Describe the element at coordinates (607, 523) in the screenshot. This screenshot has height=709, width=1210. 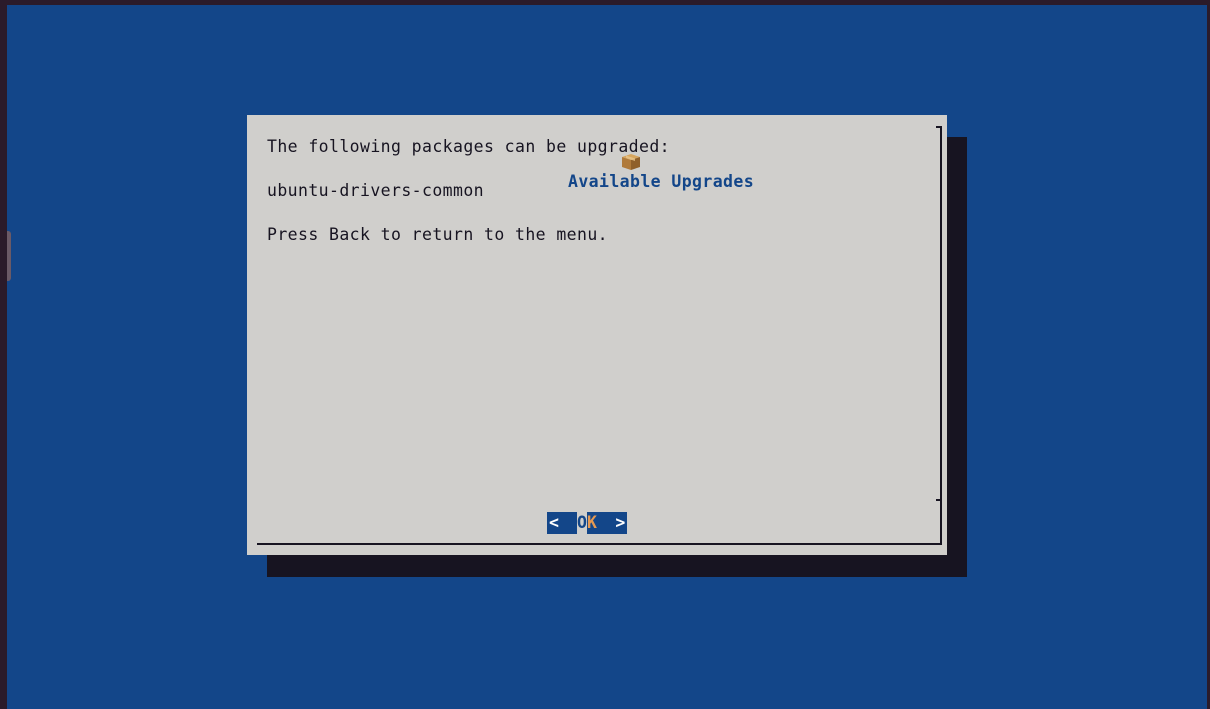
I see `ok-button: K >` at that location.